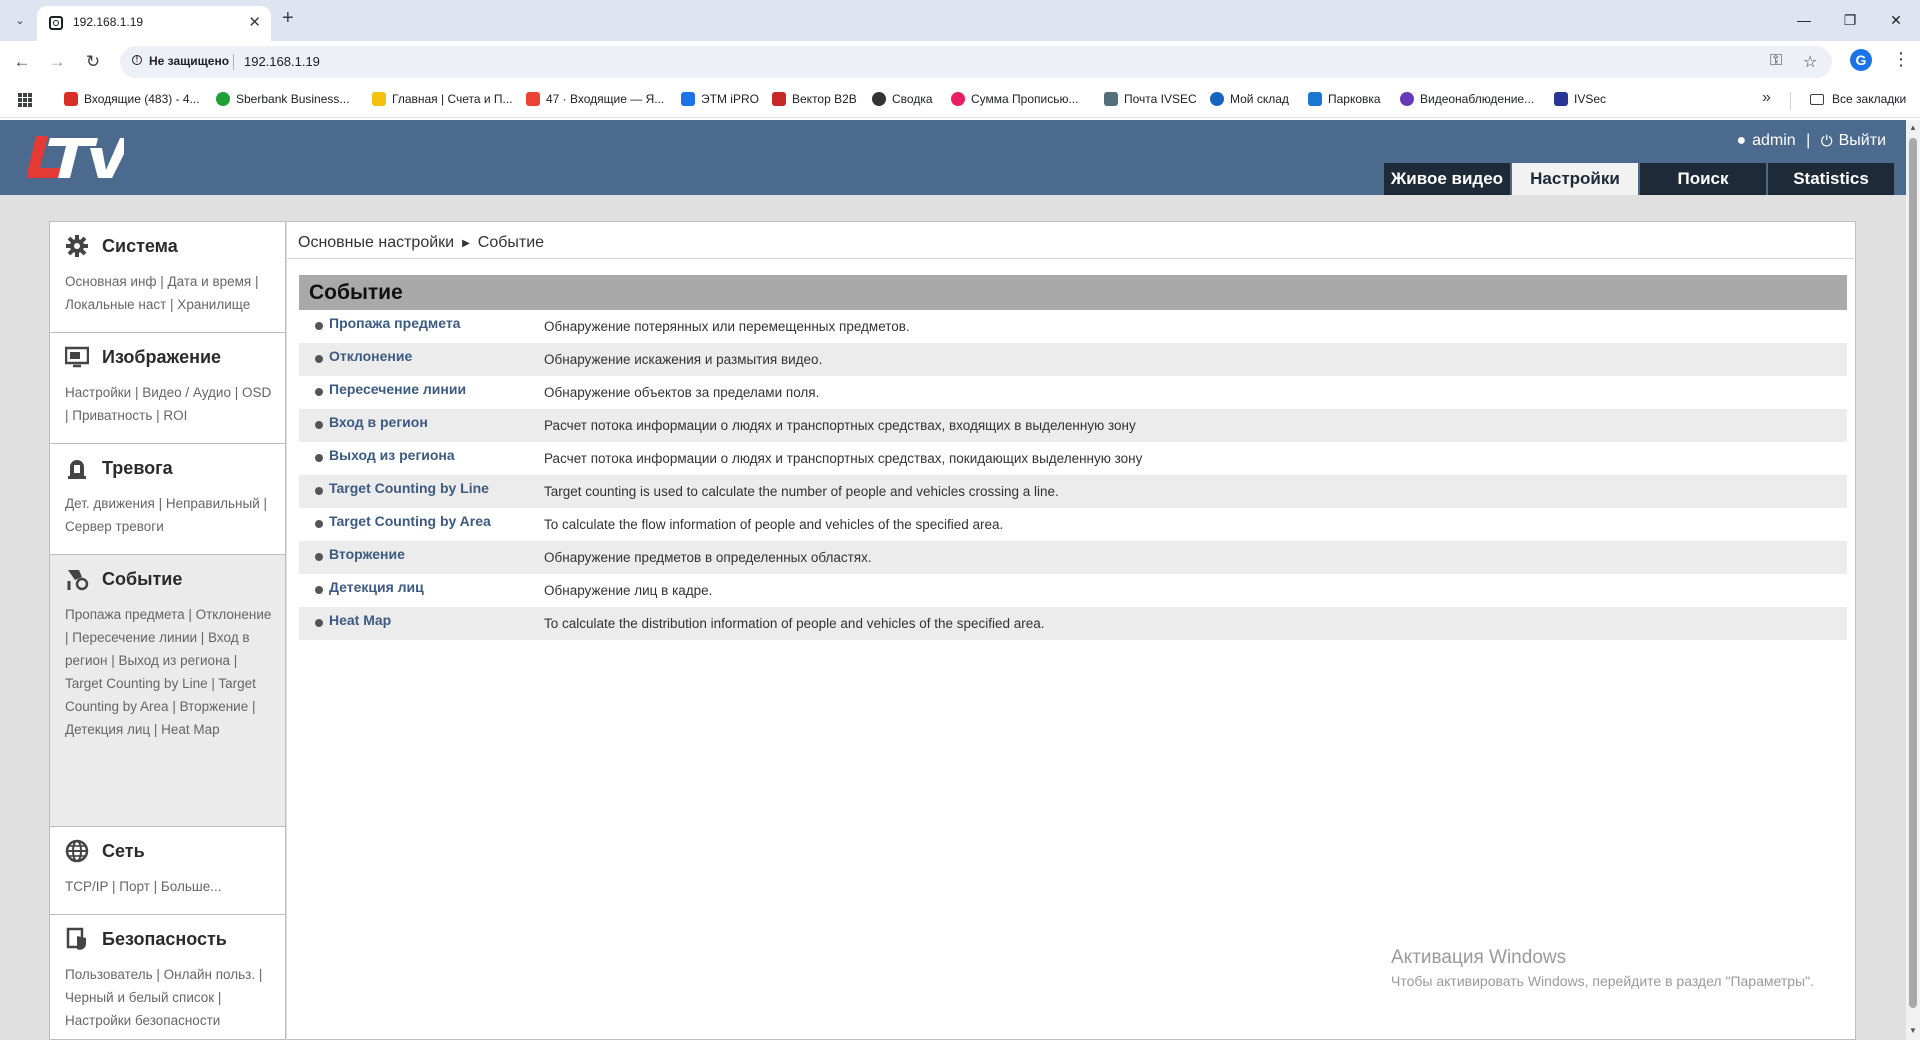 The image size is (1920, 1041). Describe the element at coordinates (1862, 141) in the screenshot. I see `logout-link: Выйти` at that location.